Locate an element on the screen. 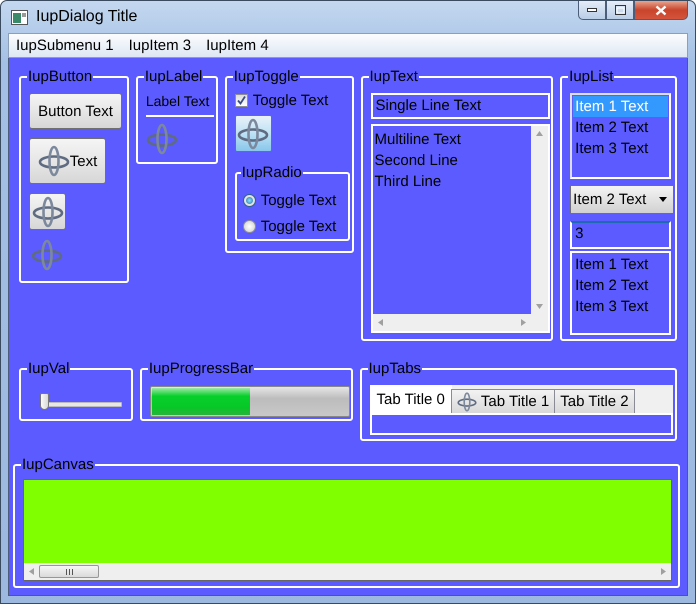 The height and width of the screenshot is (604, 696). minimize-button is located at coordinates (592, 10).